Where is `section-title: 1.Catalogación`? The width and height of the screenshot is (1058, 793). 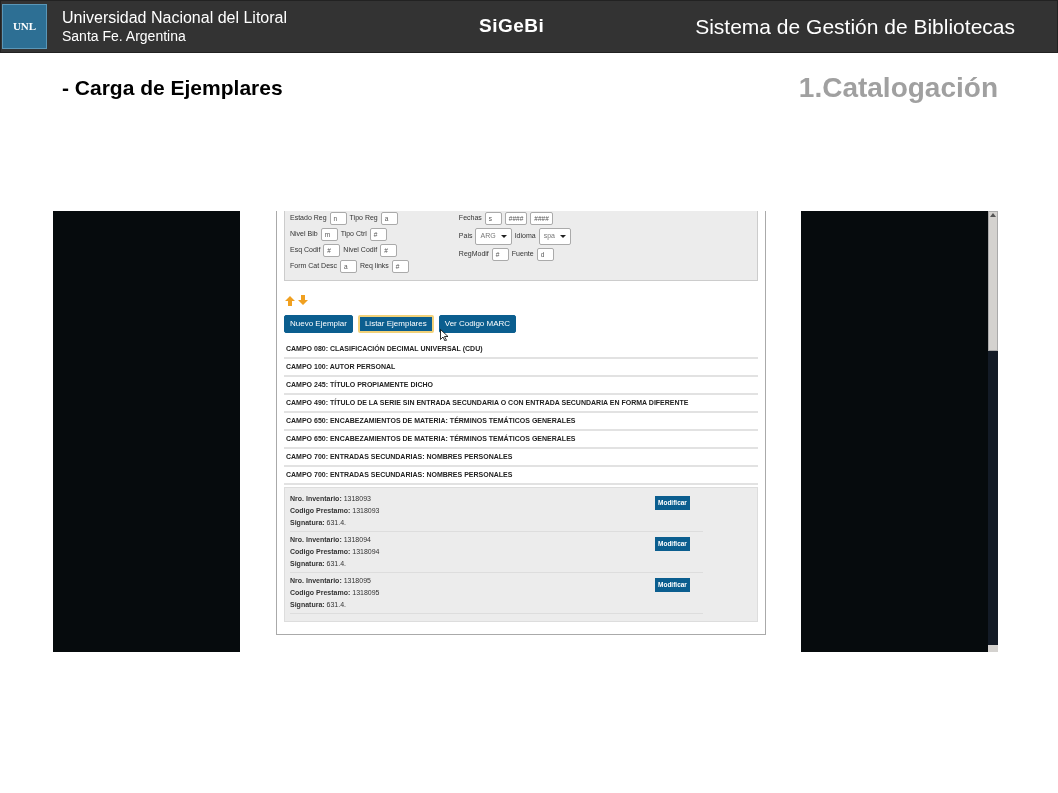 section-title: 1.Catalogación is located at coordinates (898, 88).